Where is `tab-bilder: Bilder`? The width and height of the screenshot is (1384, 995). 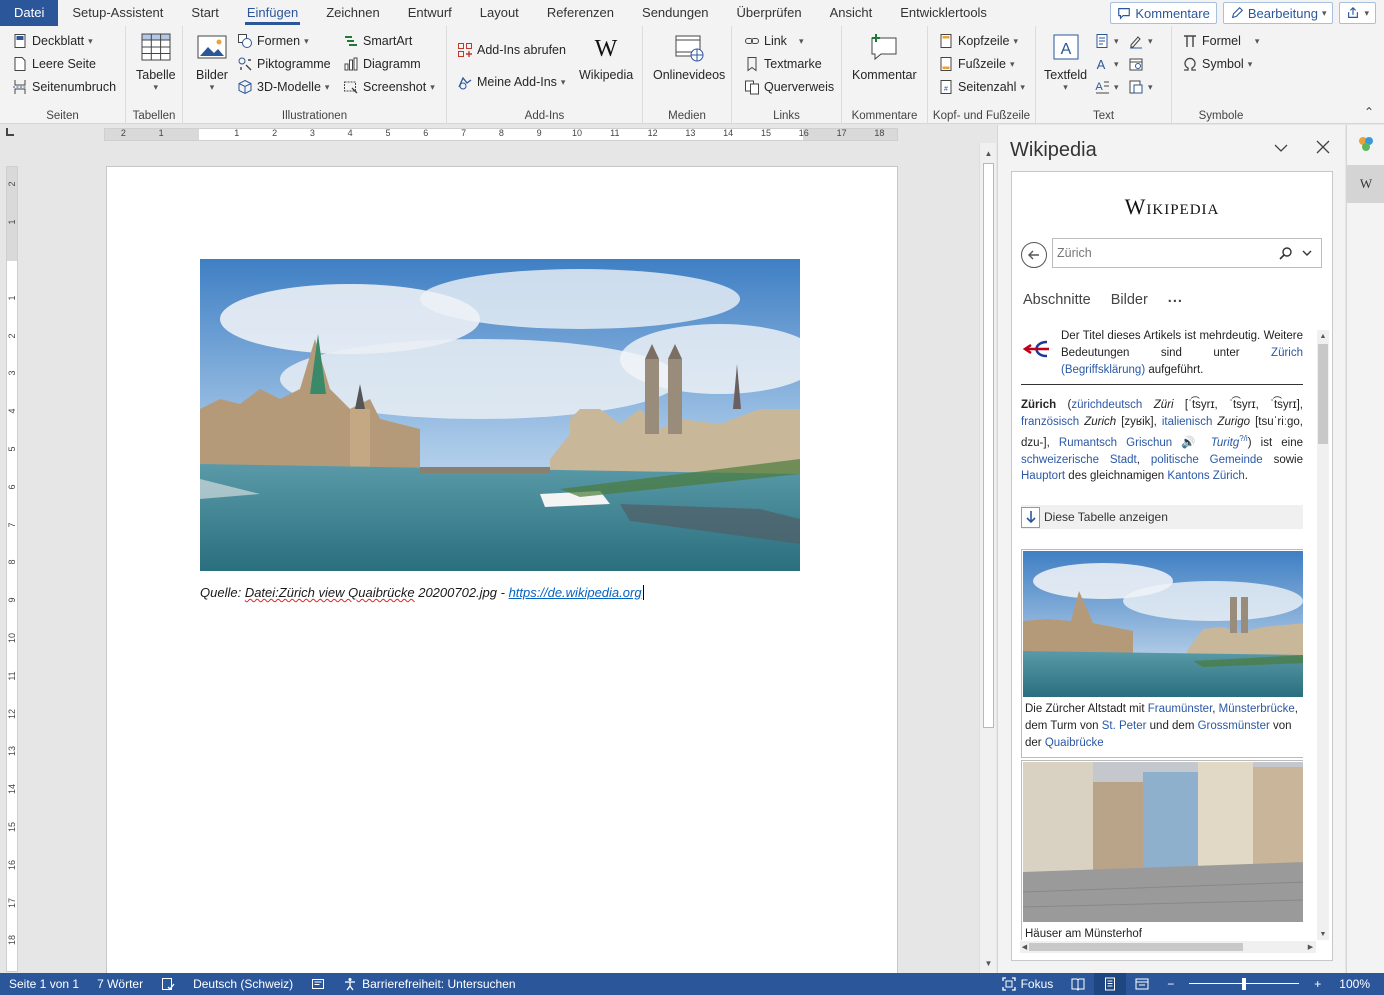 tab-bilder: Bilder is located at coordinates (1129, 300).